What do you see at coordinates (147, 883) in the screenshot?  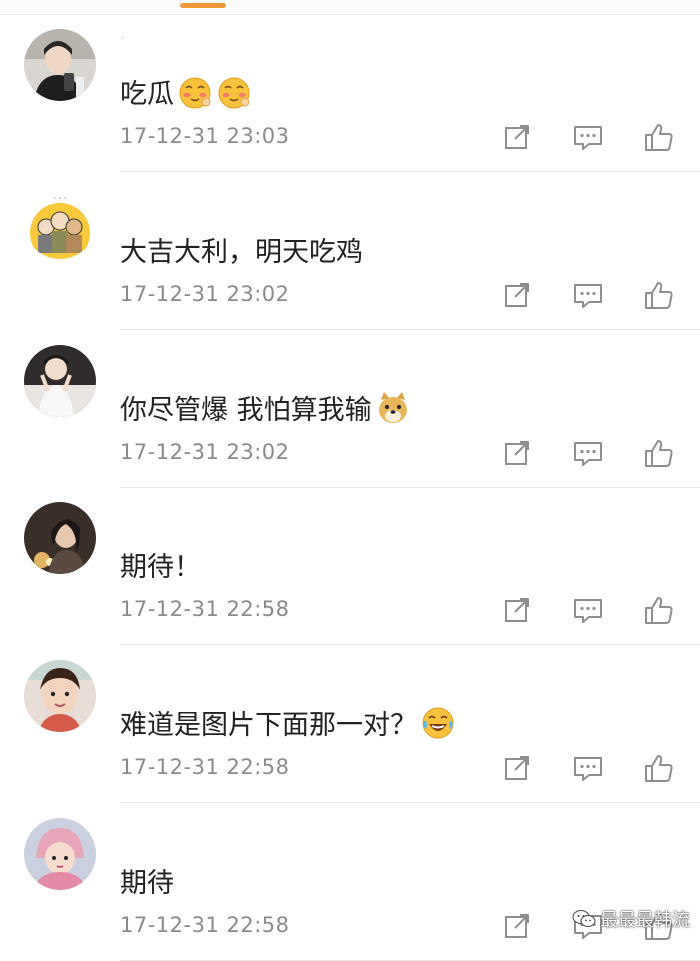 I see `comment-text-content: 期待` at bounding box center [147, 883].